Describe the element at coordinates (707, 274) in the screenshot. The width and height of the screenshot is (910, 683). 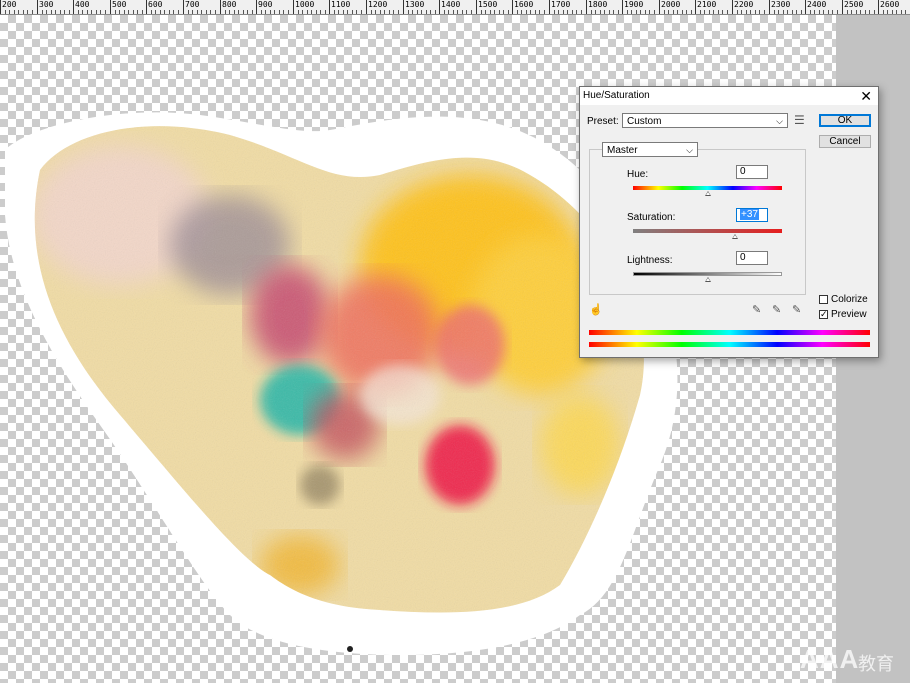
I see `lightness-slider` at that location.